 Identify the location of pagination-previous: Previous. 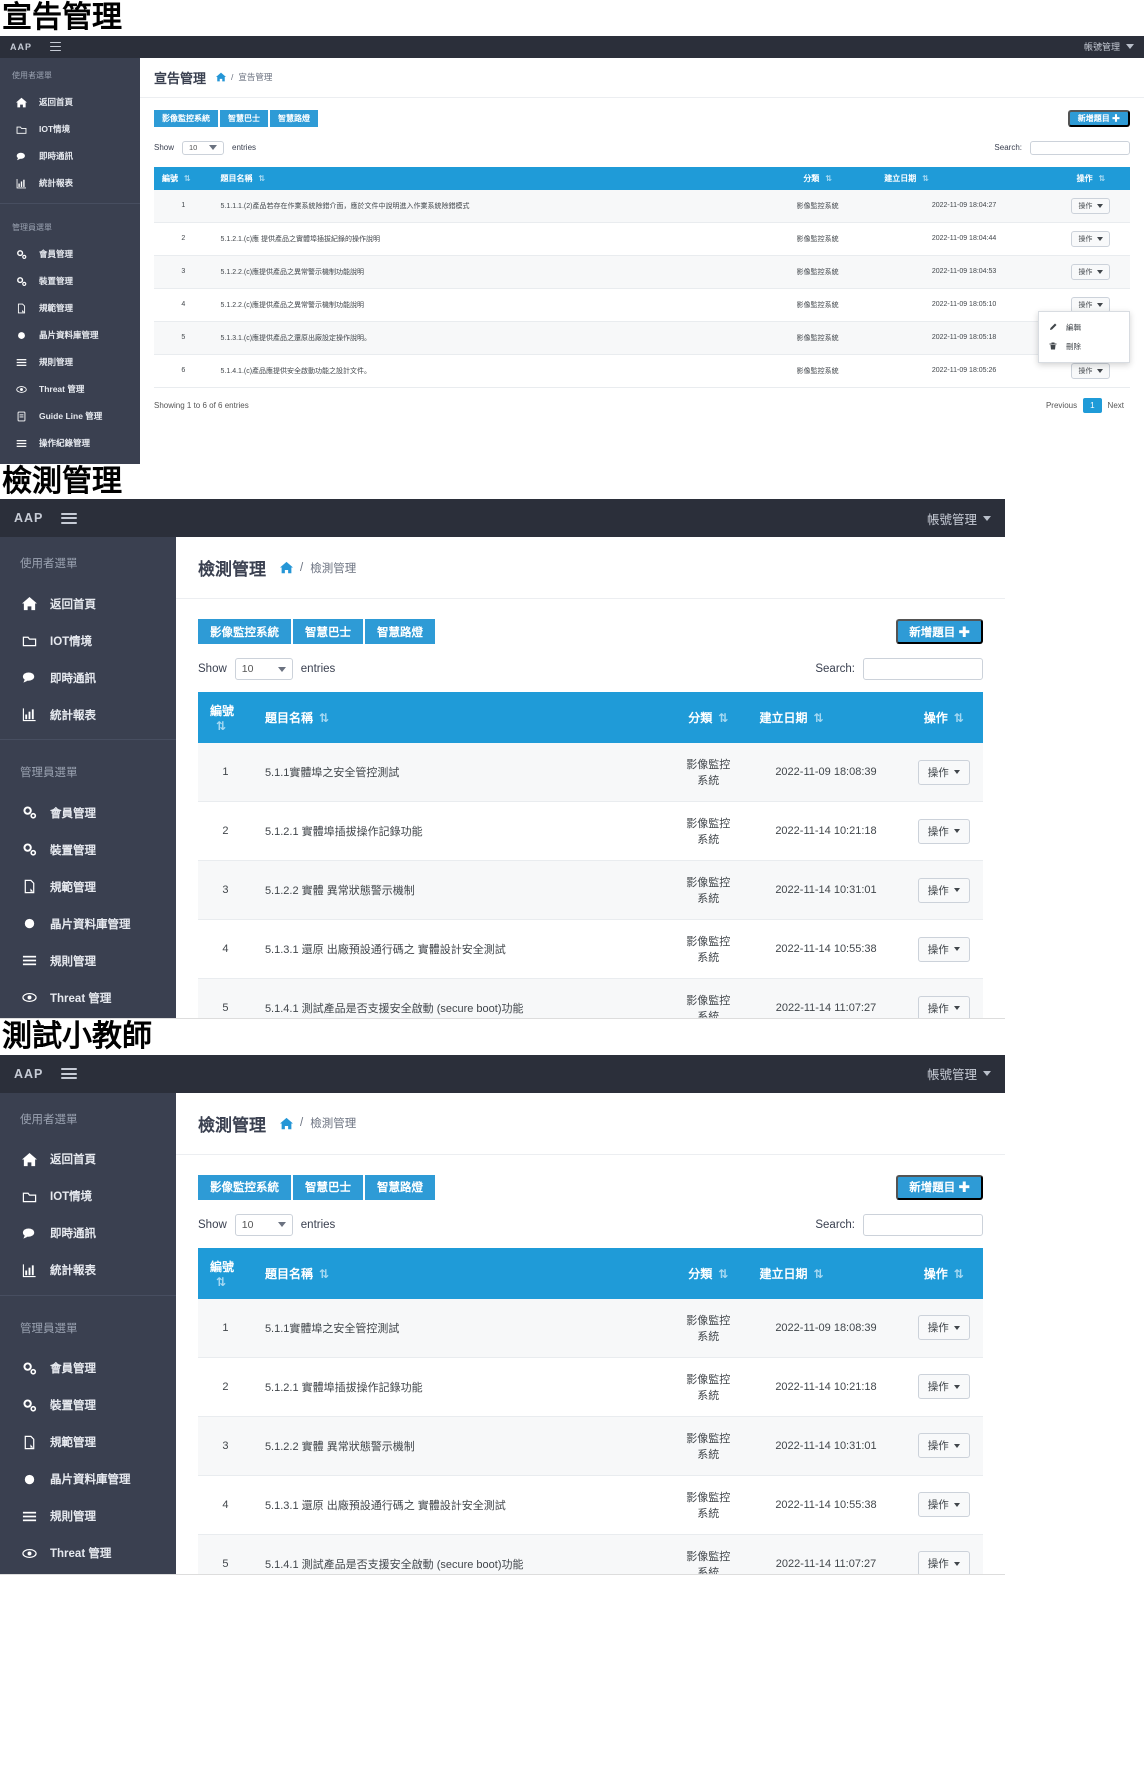
(1061, 405).